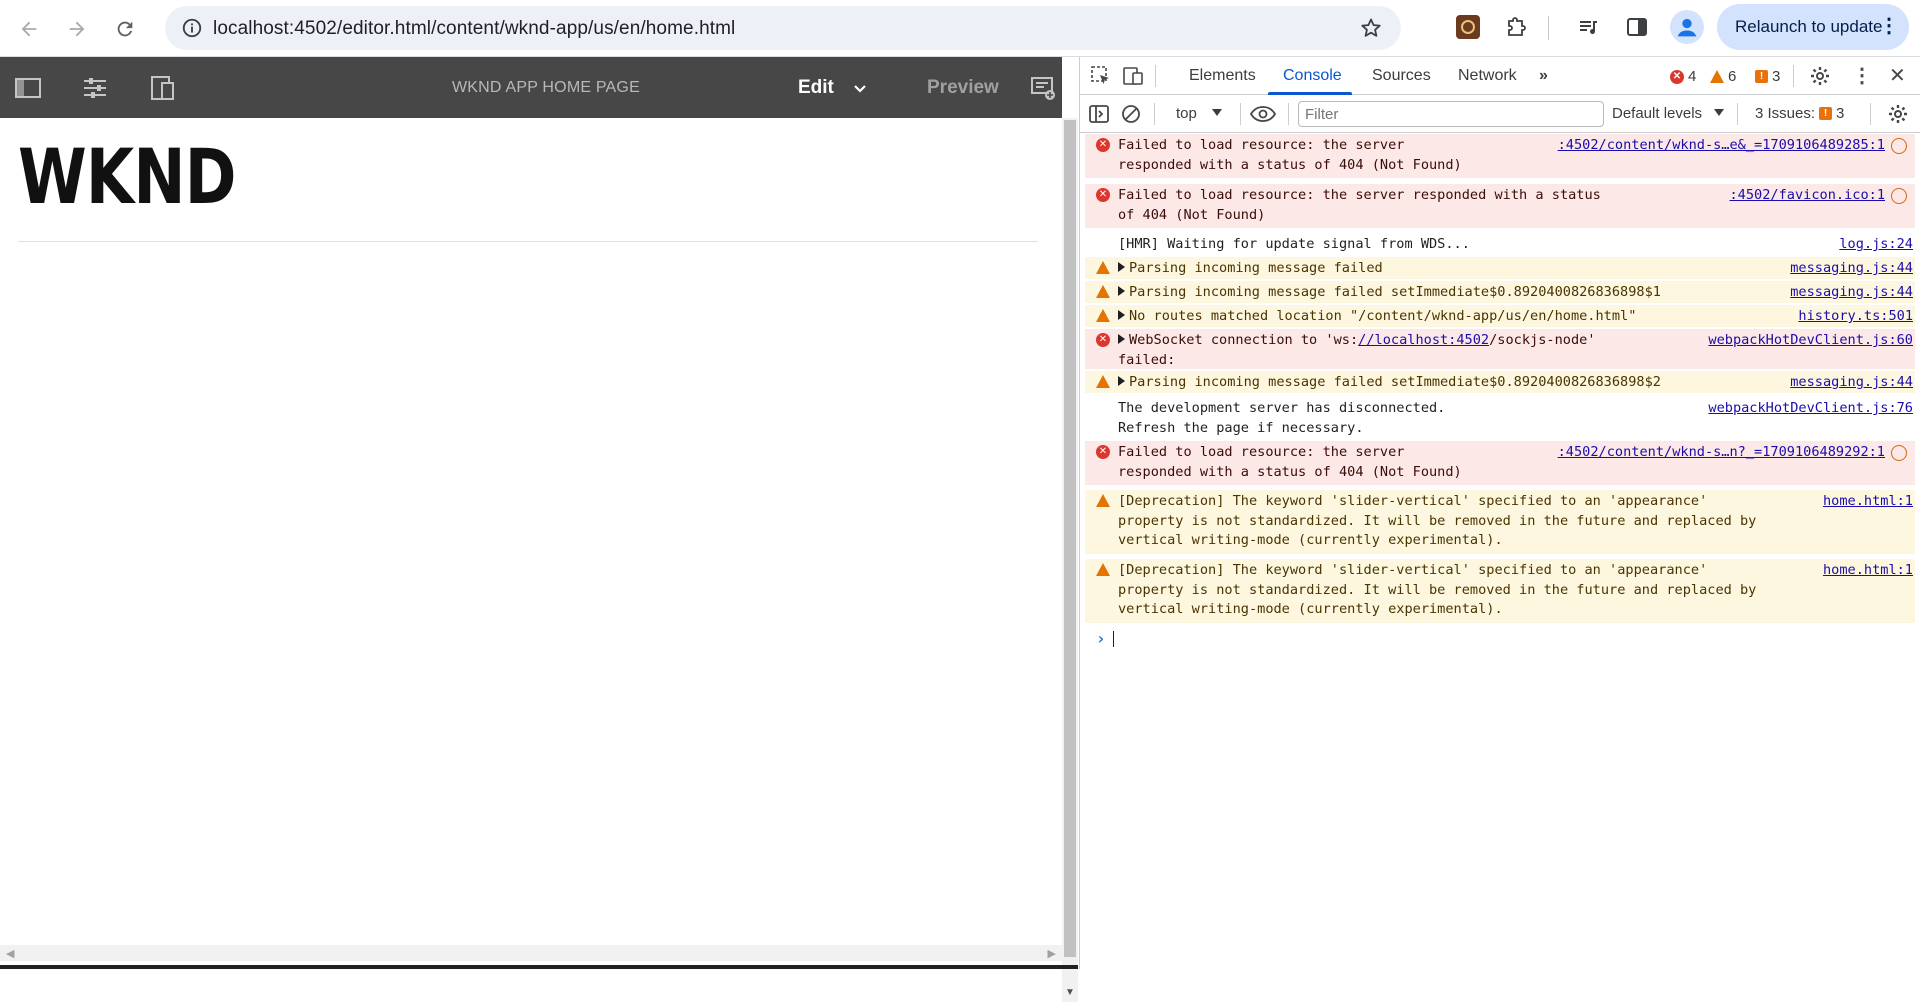 The image size is (1920, 1002). Describe the element at coordinates (860, 89) in the screenshot. I see `chevron-down-icon` at that location.